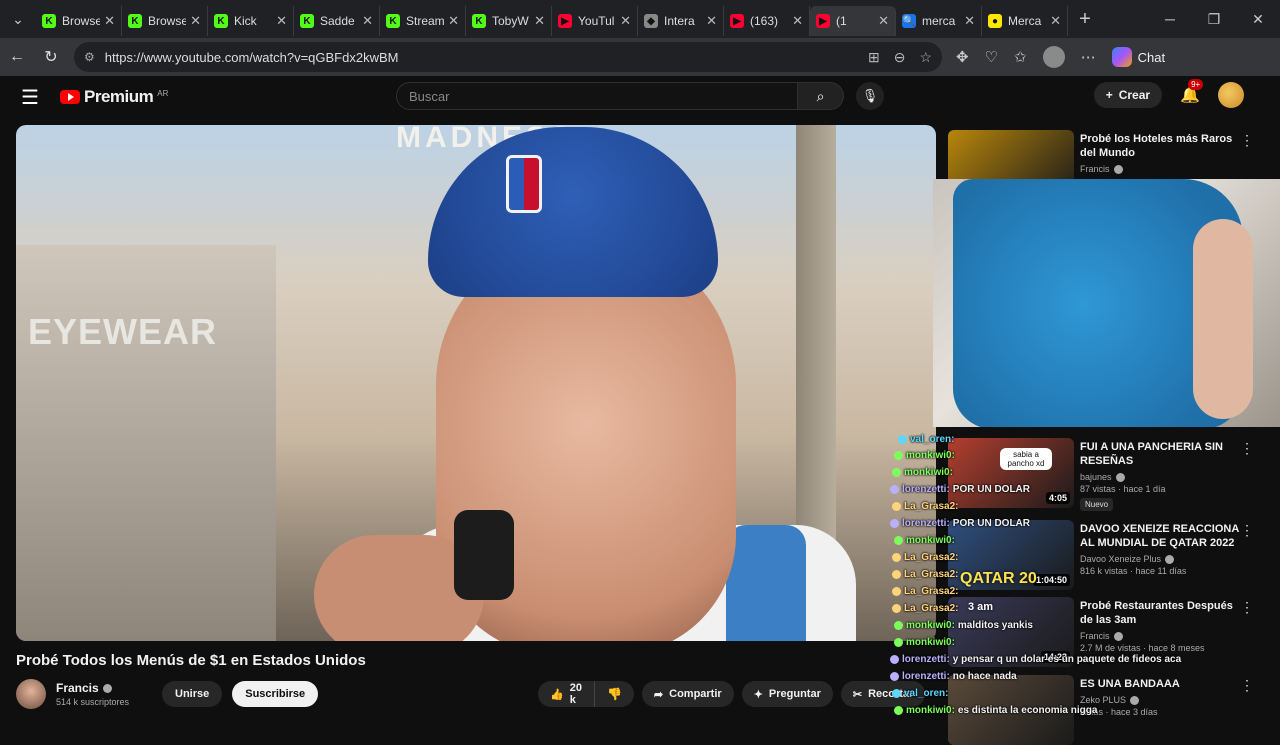 The height and width of the screenshot is (745, 1280). I want to click on browser-tab: K Stream ✕, so click(423, 21).